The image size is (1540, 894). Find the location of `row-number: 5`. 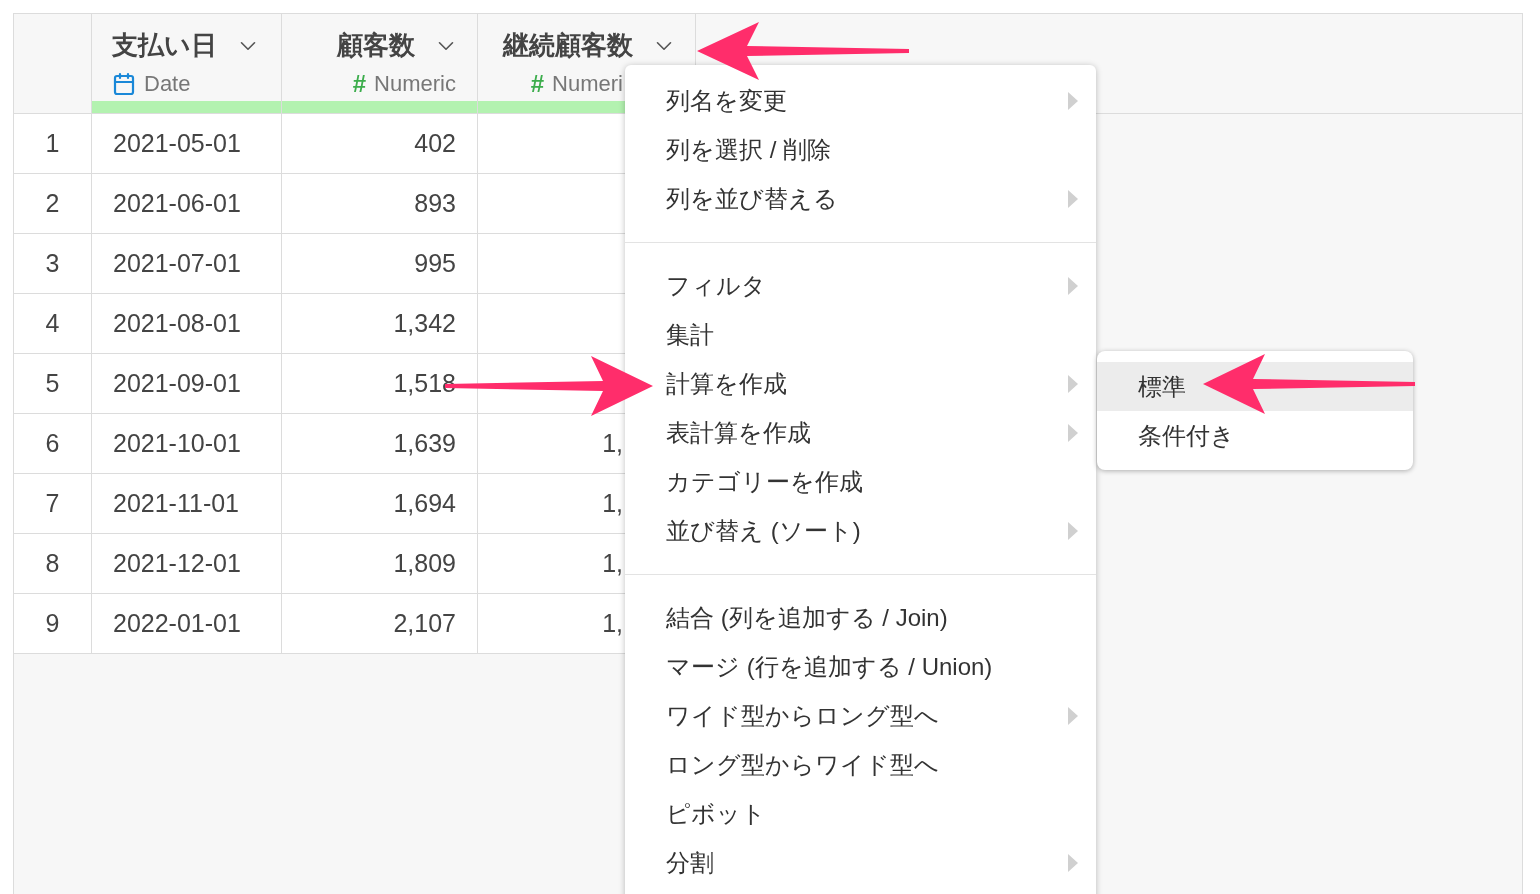

row-number: 5 is located at coordinates (53, 383).